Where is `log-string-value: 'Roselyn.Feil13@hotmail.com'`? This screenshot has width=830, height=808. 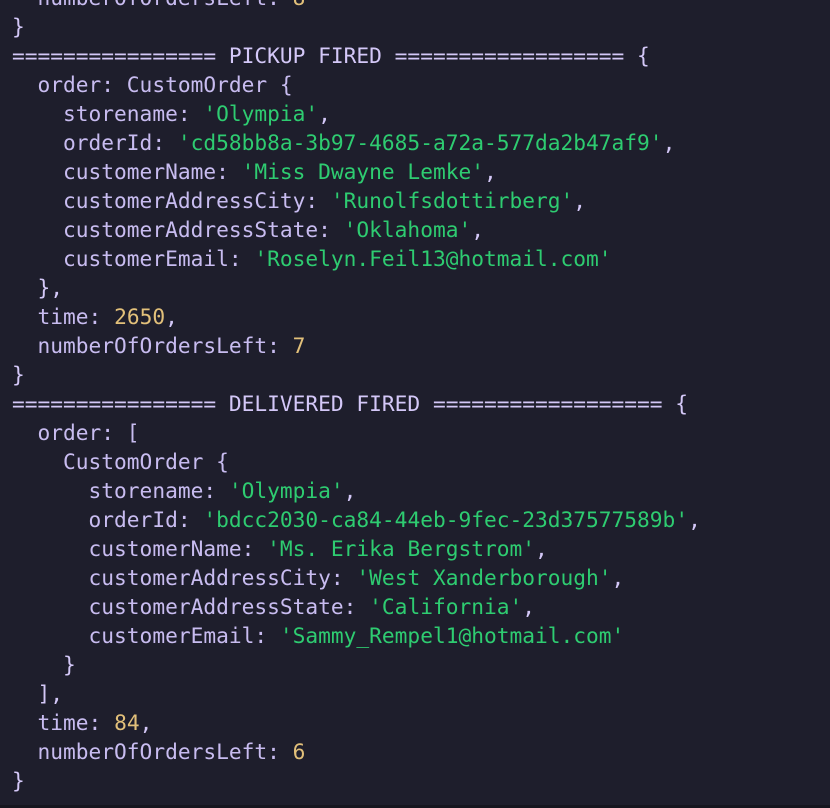 log-string-value: 'Roselyn.Feil13@hotmail.com' is located at coordinates (433, 258).